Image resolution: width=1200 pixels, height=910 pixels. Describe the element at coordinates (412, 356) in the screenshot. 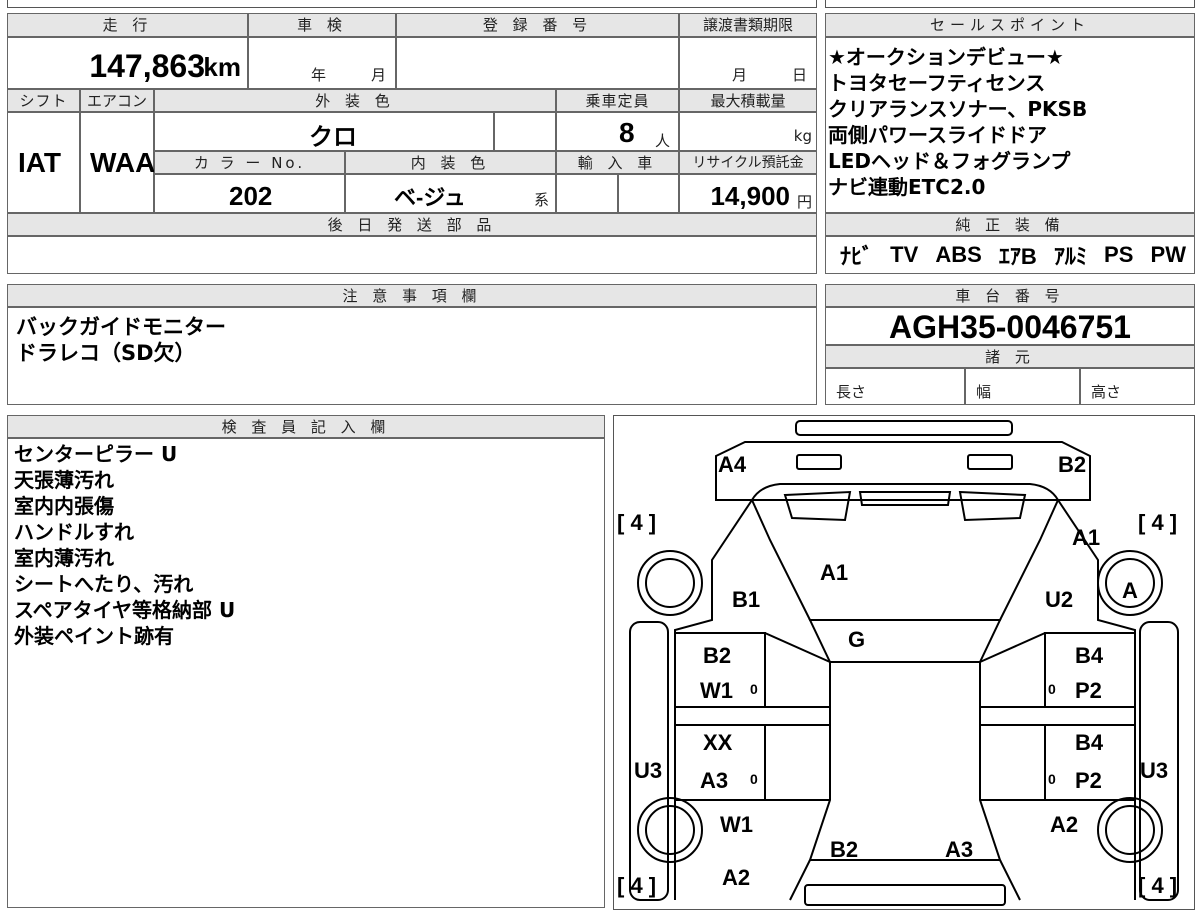

I see `notes-cell: バックガイドモニター ドラレコ（SD欠）` at that location.